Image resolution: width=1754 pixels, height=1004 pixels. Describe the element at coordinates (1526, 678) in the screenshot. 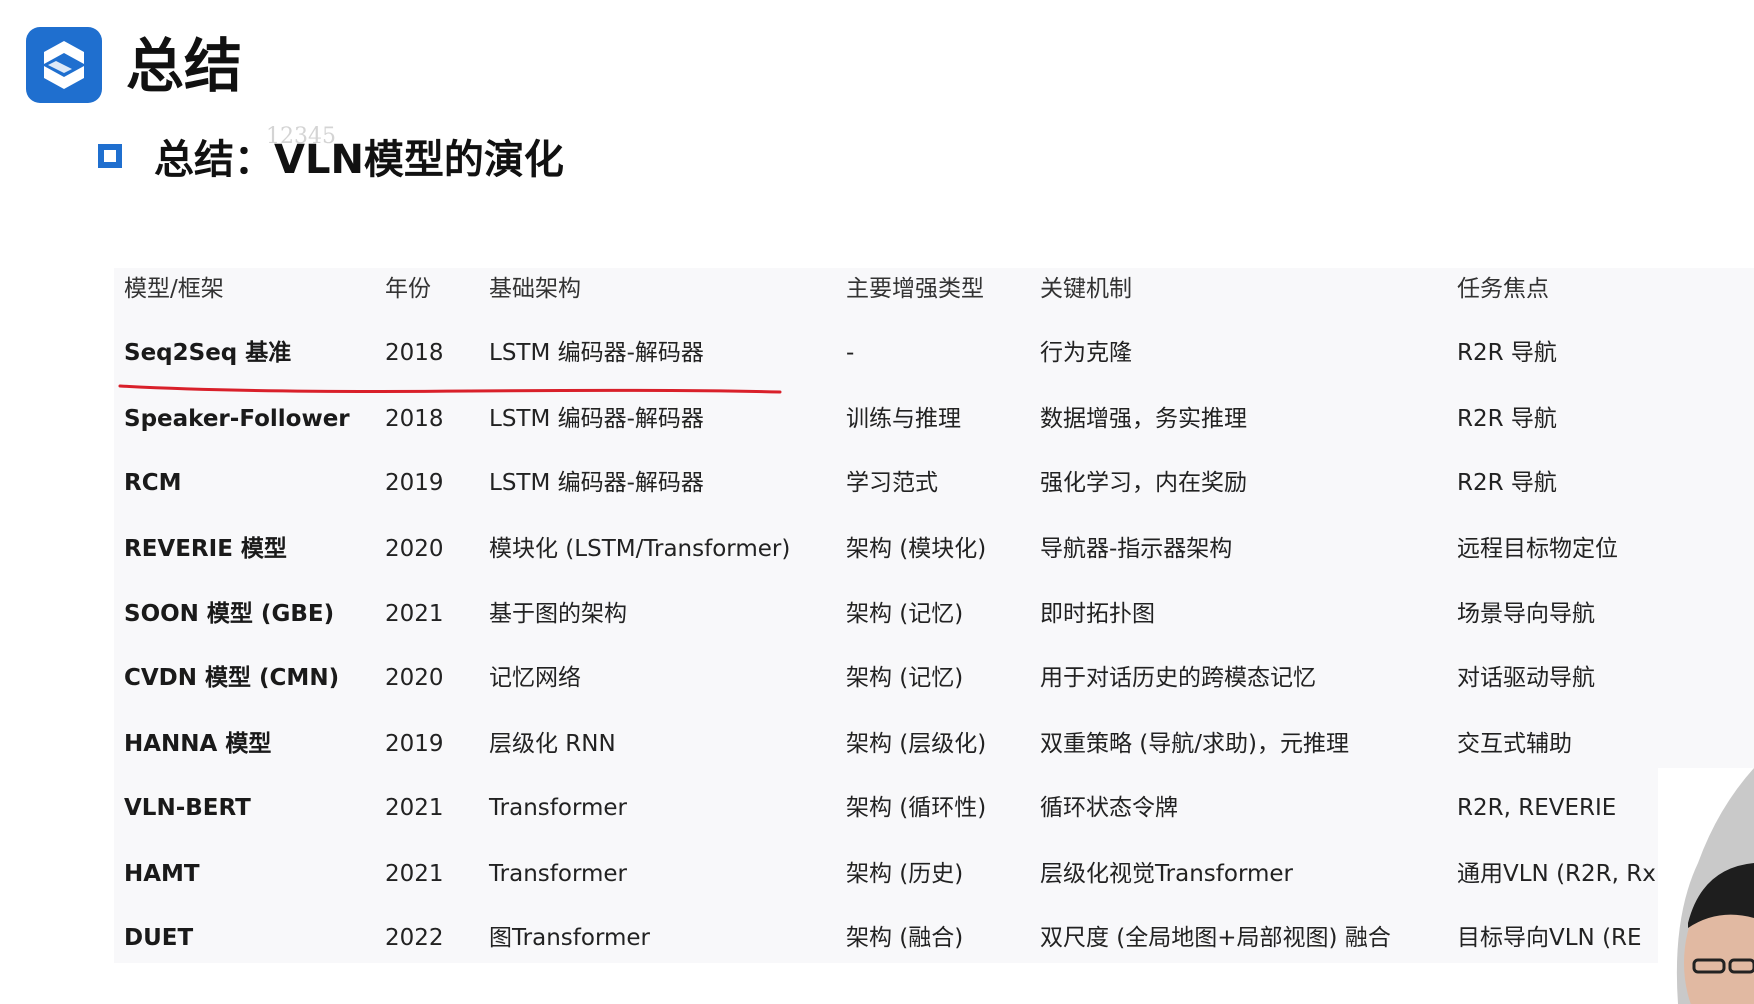

I see `table-cell-task: 对话驱动导航` at that location.